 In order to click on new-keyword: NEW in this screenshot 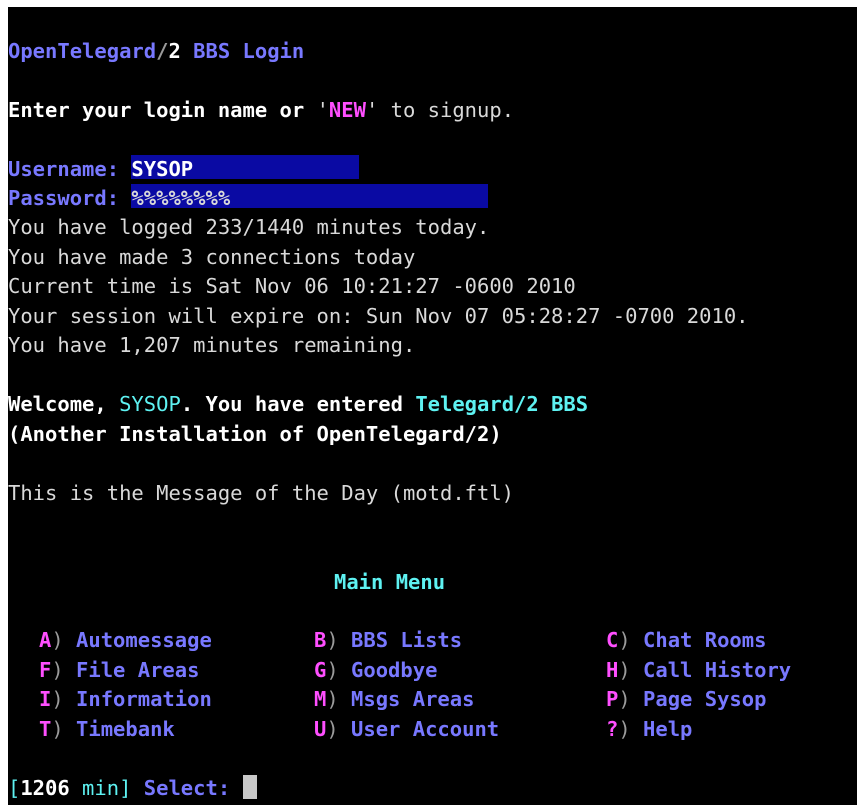, I will do `click(347, 110)`.